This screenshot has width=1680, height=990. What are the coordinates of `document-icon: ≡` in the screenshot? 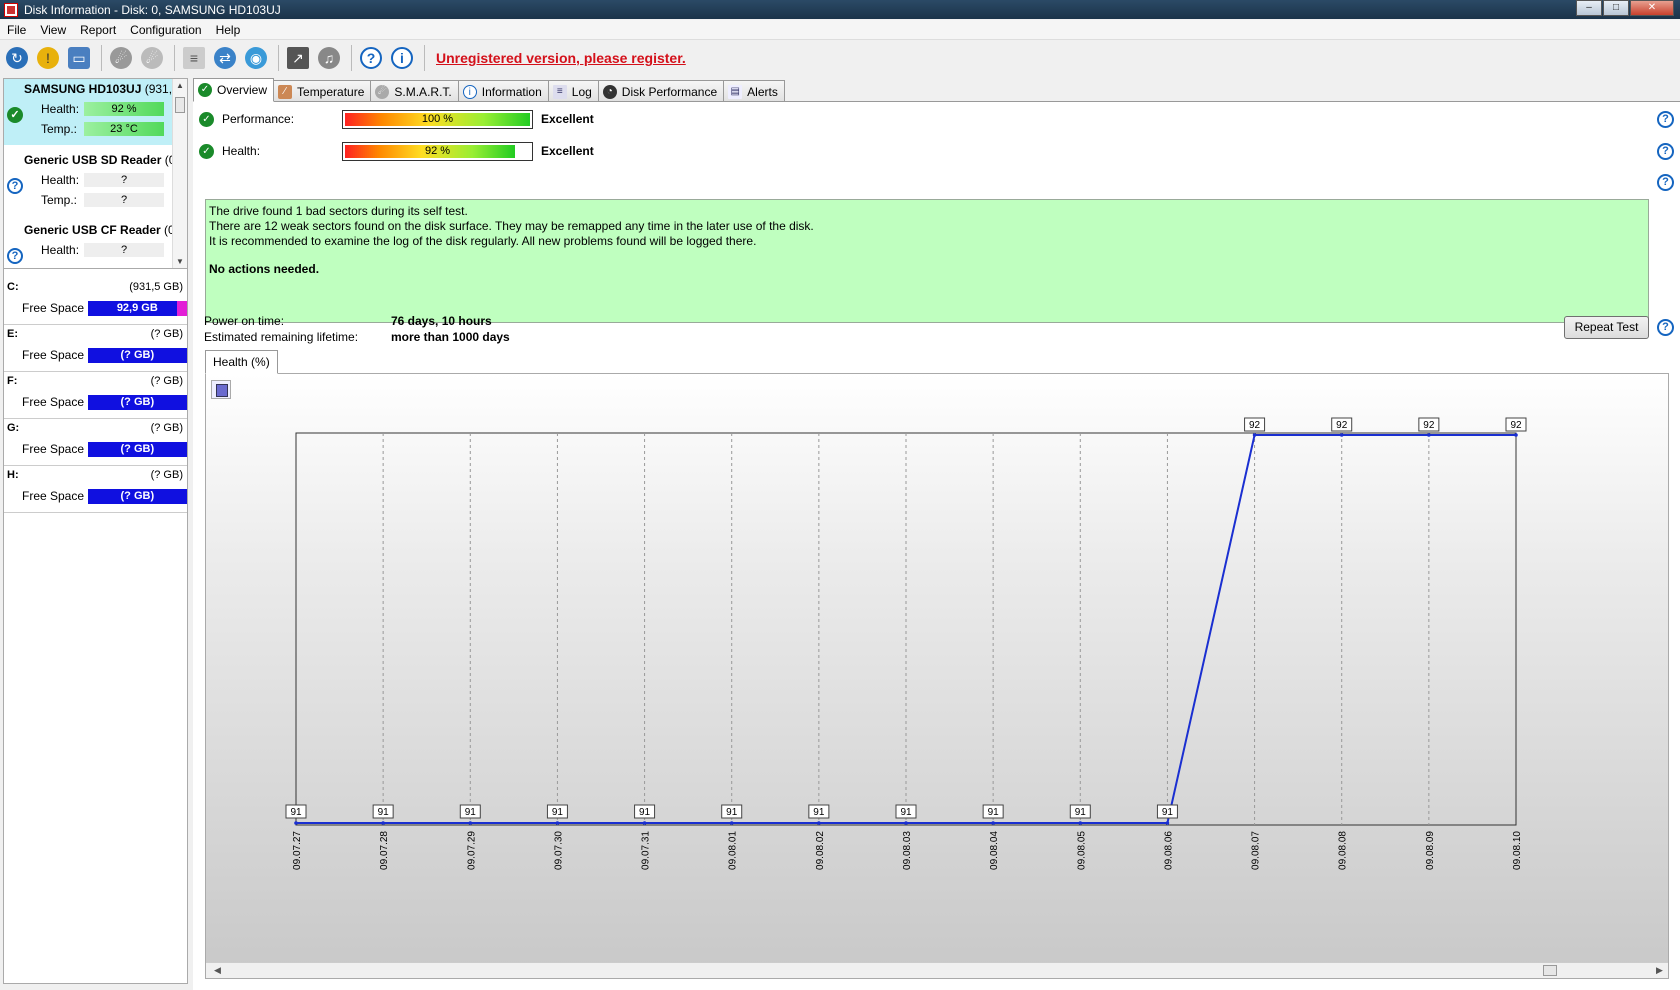 It's located at (194, 58).